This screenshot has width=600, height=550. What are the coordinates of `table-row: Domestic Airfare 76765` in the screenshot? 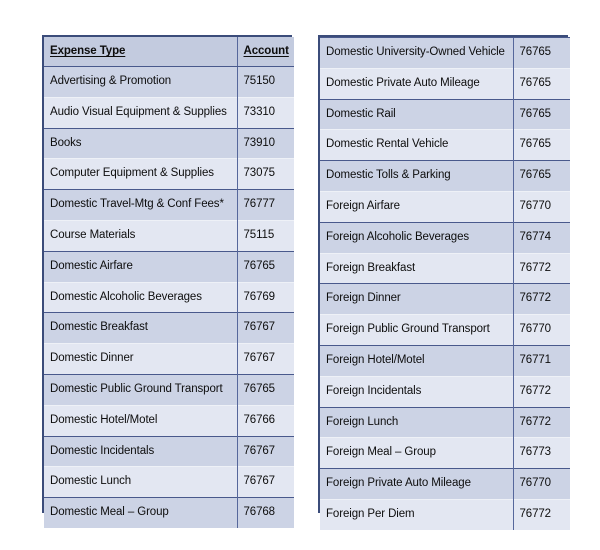 It's located at (169, 266).